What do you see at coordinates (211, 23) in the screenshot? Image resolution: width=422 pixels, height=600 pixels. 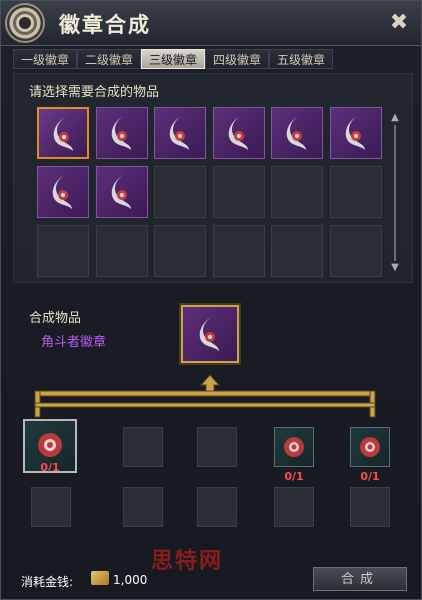 I see `title-bar: 徽章合成 ✖` at bounding box center [211, 23].